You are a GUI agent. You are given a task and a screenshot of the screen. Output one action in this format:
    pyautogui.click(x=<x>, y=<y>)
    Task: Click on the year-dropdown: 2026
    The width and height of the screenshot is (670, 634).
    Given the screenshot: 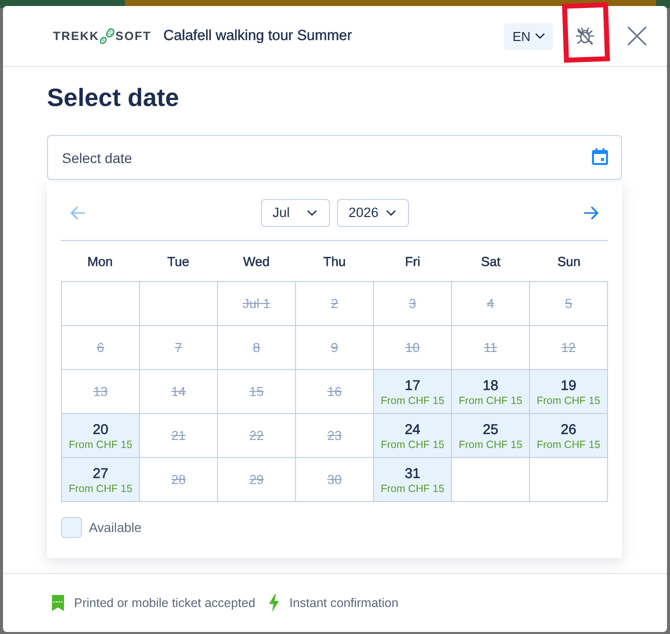 What is the action you would take?
    pyautogui.click(x=372, y=212)
    